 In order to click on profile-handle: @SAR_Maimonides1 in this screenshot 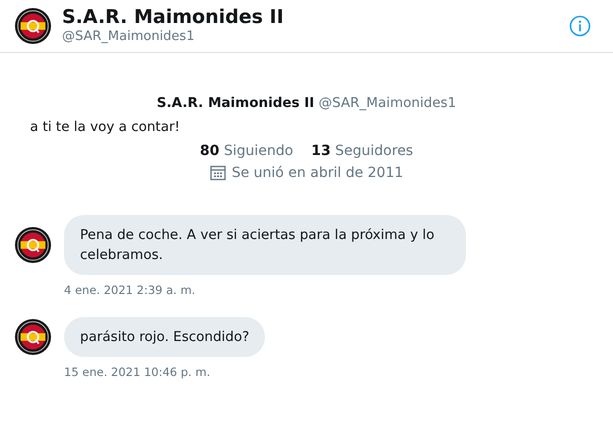, I will do `click(387, 103)`.